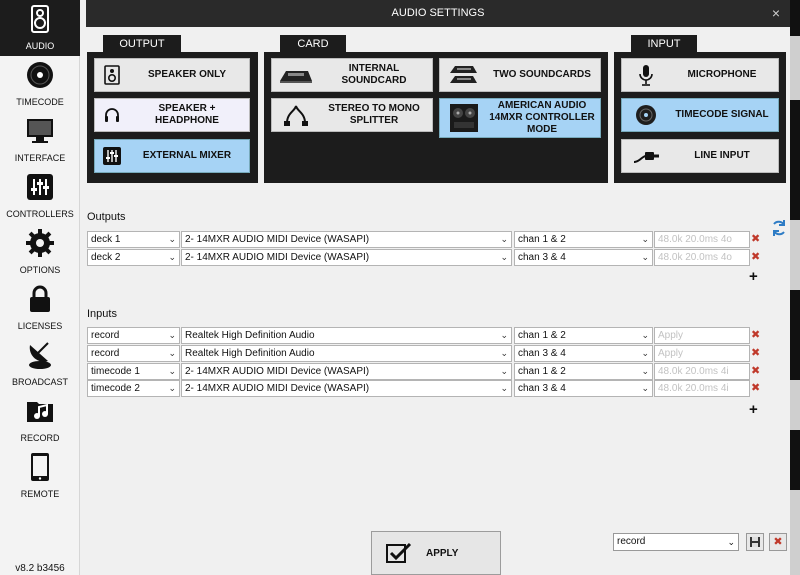  Describe the element at coordinates (142, 44) in the screenshot. I see `group-label-output: OUTPUT` at that location.